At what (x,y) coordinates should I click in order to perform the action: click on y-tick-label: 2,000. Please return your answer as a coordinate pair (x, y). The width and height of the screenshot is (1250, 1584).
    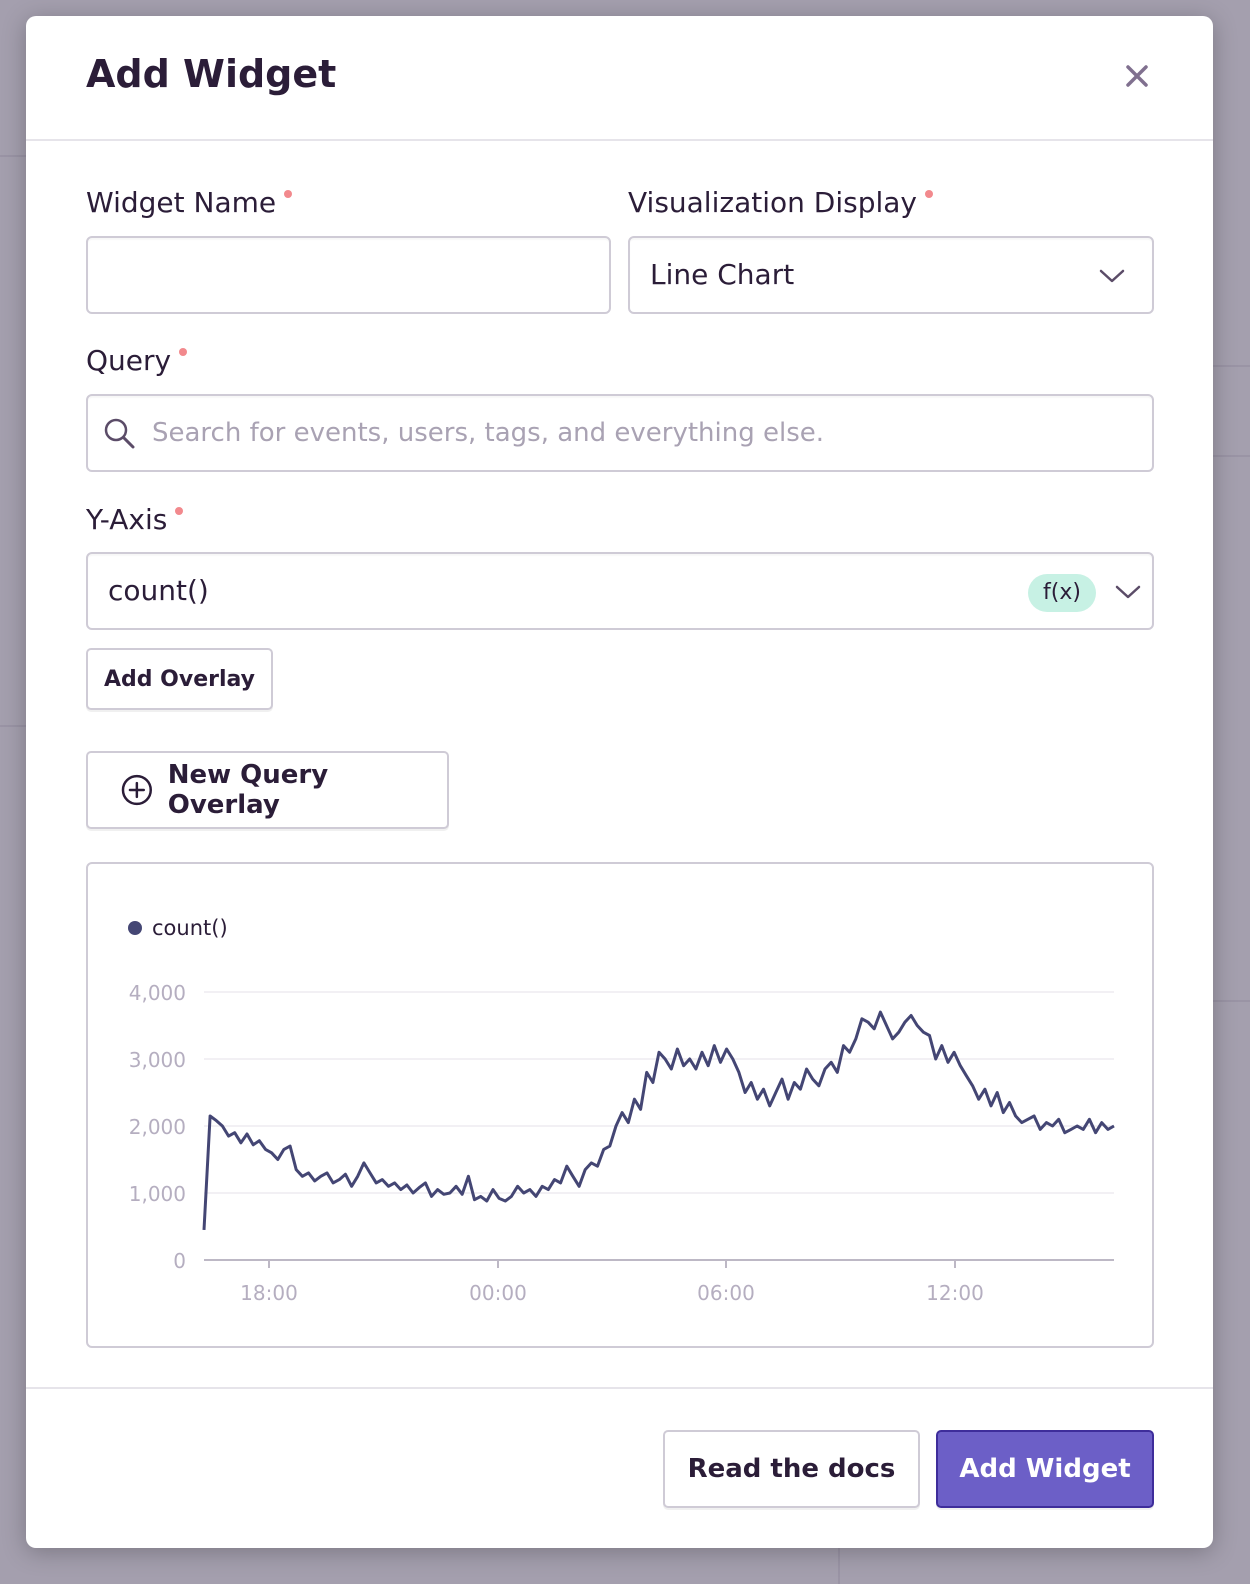
    Looking at the image, I should click on (157, 1127).